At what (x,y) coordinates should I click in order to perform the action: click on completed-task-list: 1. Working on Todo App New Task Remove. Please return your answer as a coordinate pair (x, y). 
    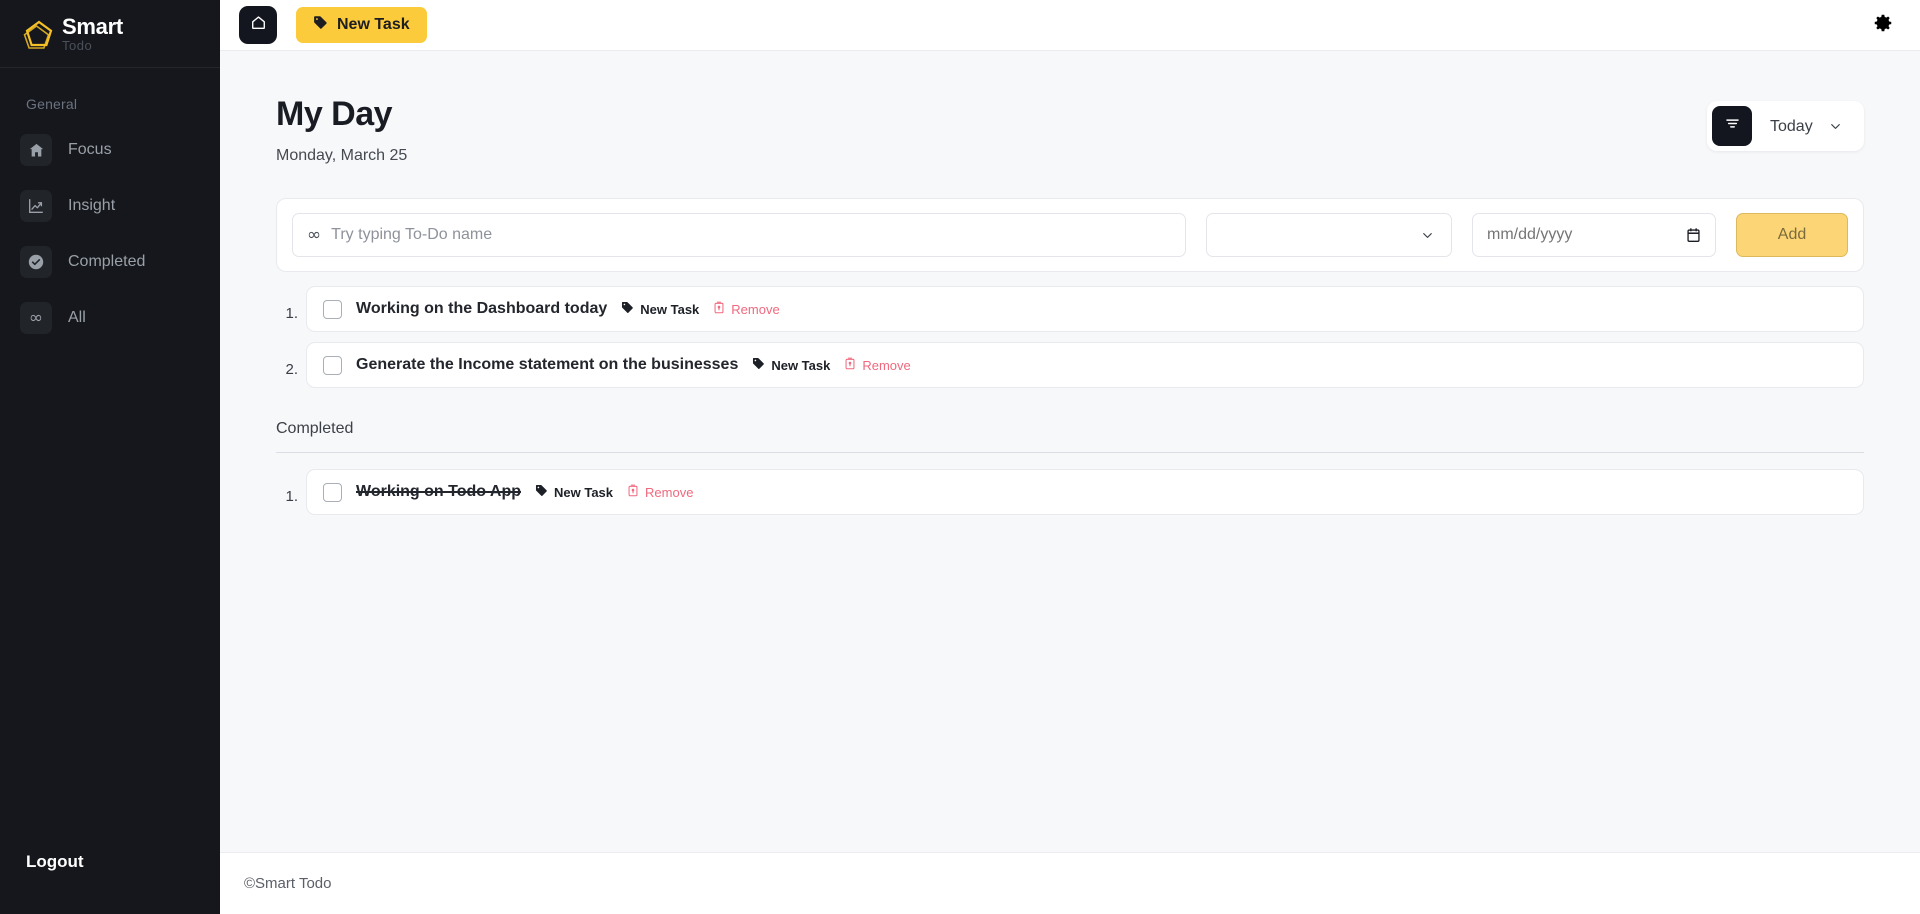
    Looking at the image, I should click on (1070, 492).